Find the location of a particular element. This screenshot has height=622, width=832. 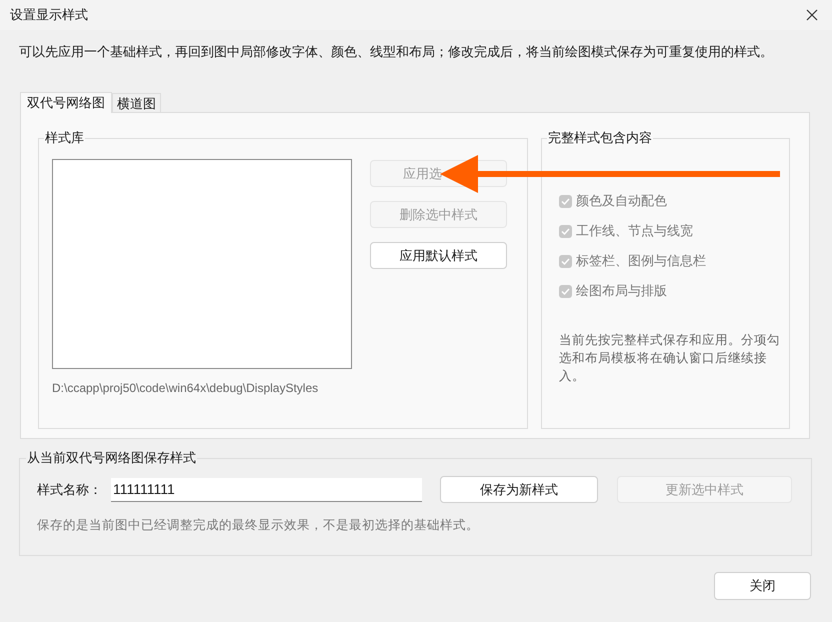

action-button: 保存为新样式 is located at coordinates (519, 489).